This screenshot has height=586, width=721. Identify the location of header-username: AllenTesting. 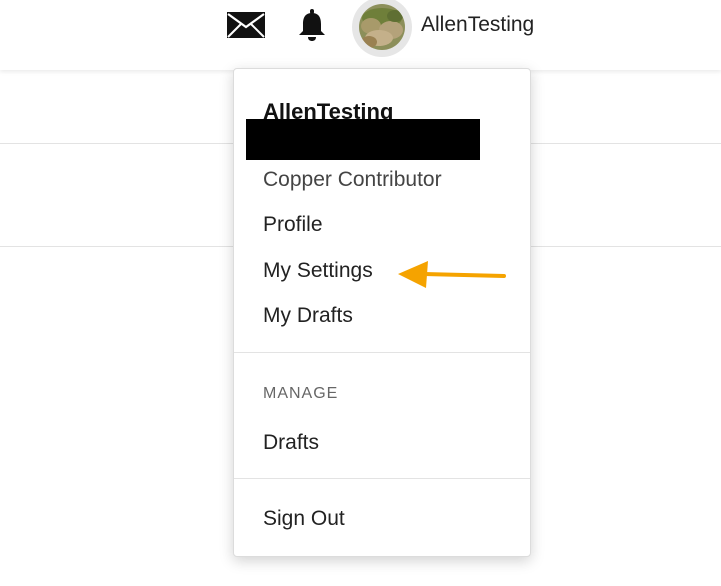
(477, 25).